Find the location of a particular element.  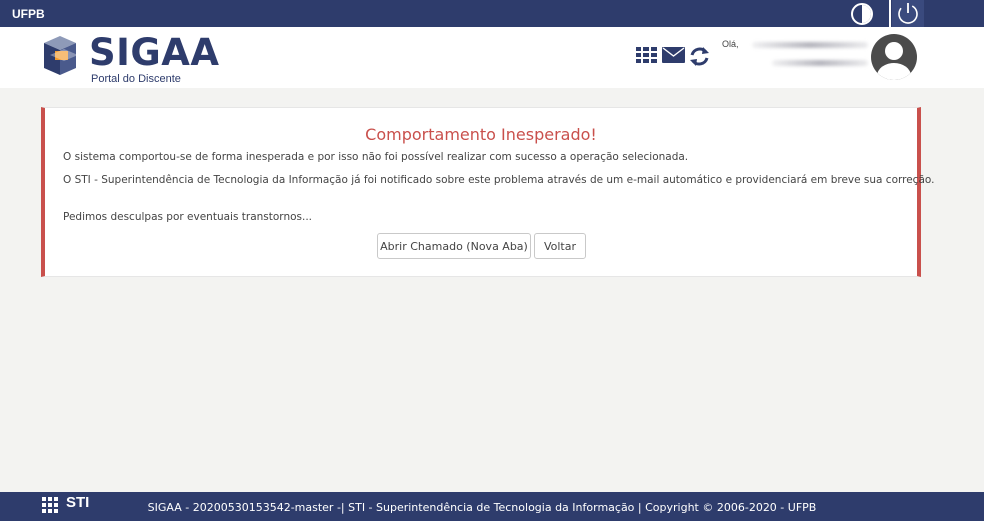

header: SIGAA Portal do Discente Olá, is located at coordinates (492, 57).